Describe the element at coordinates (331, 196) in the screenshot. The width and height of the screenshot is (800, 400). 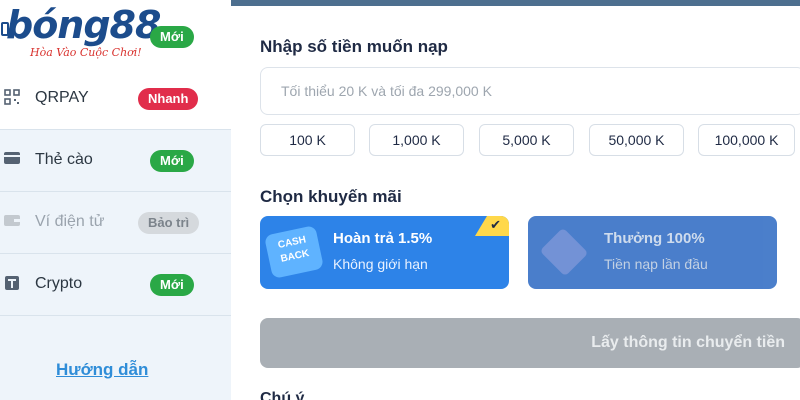
I see `promo-section-title: Chọn khuyến mãi` at that location.